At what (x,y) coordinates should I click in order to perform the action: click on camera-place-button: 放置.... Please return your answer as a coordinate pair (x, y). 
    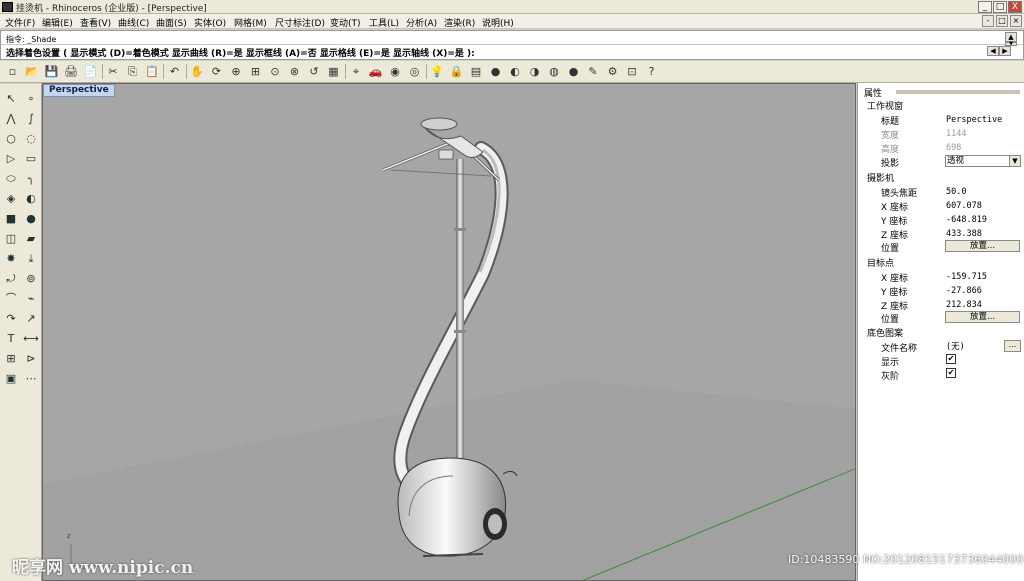
    Looking at the image, I should click on (982, 246).